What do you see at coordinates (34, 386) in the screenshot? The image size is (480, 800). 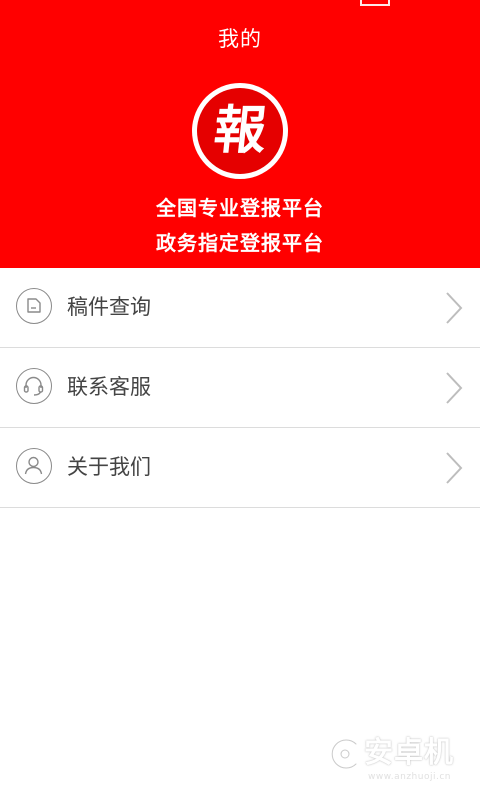 I see `headset-icon` at bounding box center [34, 386].